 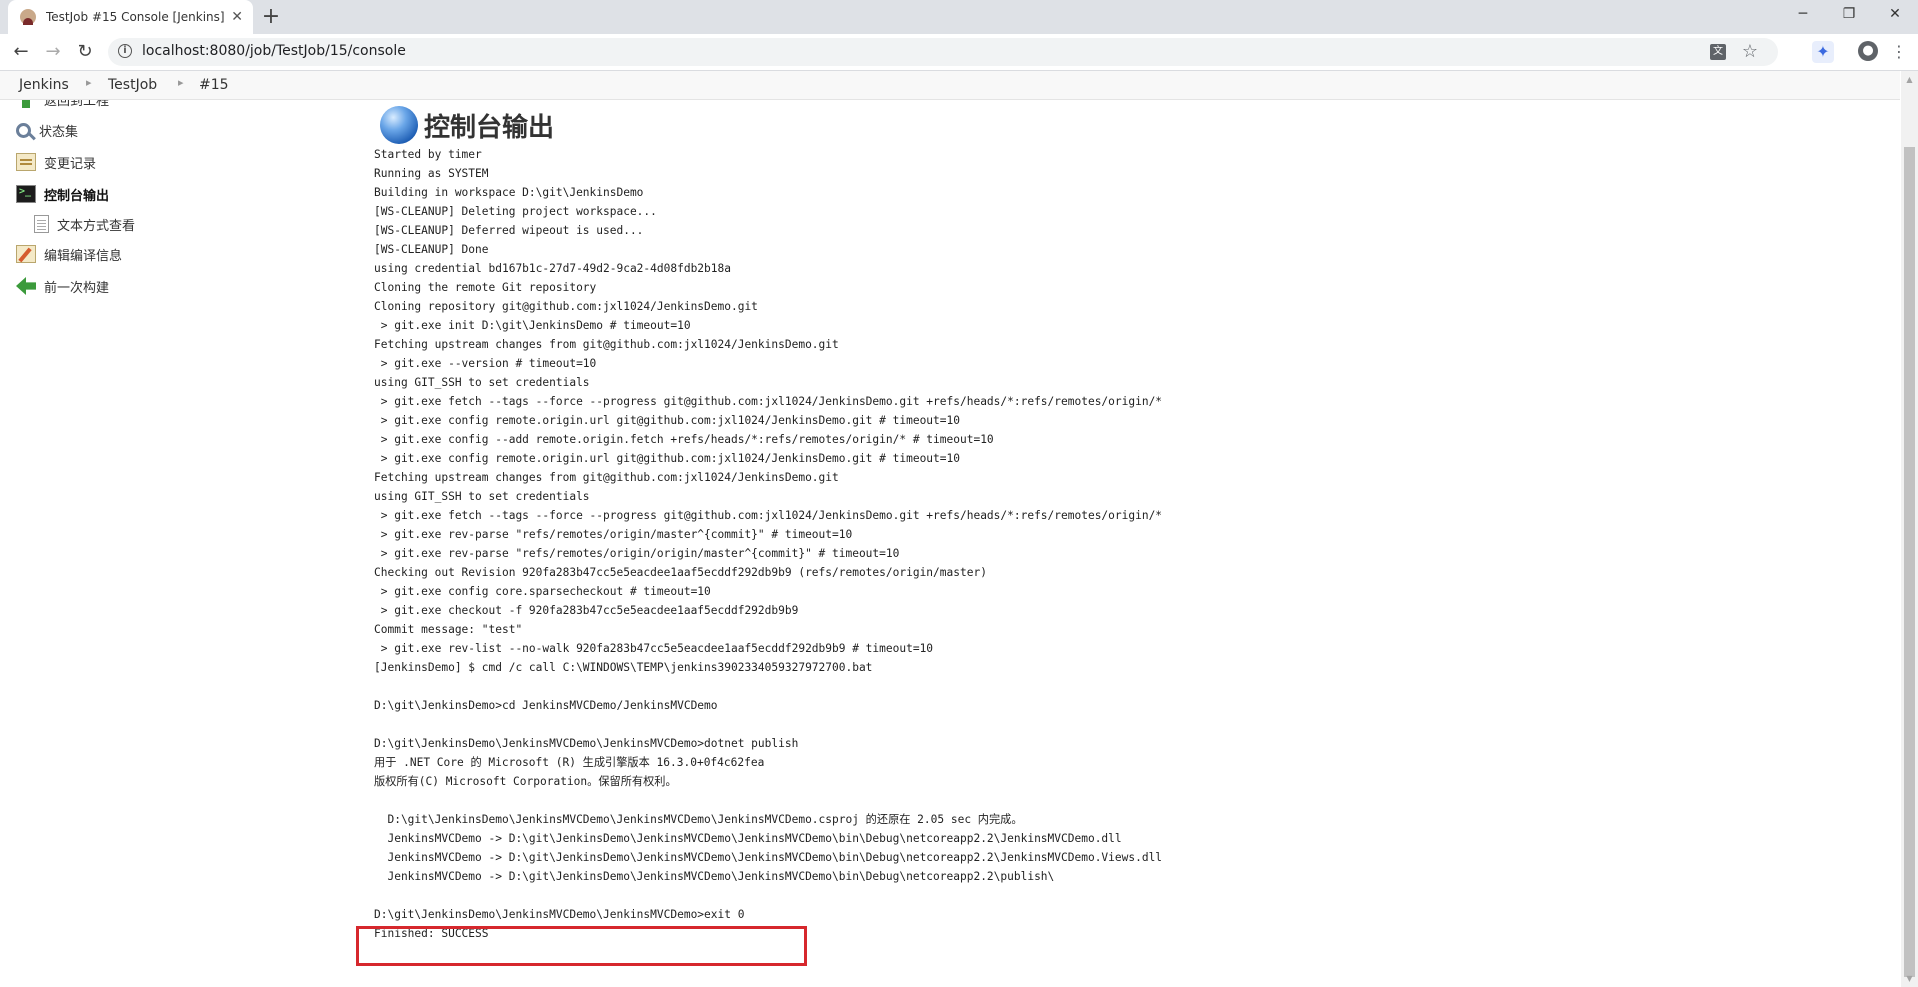 I want to click on sidebar-item-changes: 变更记录, so click(x=56, y=162).